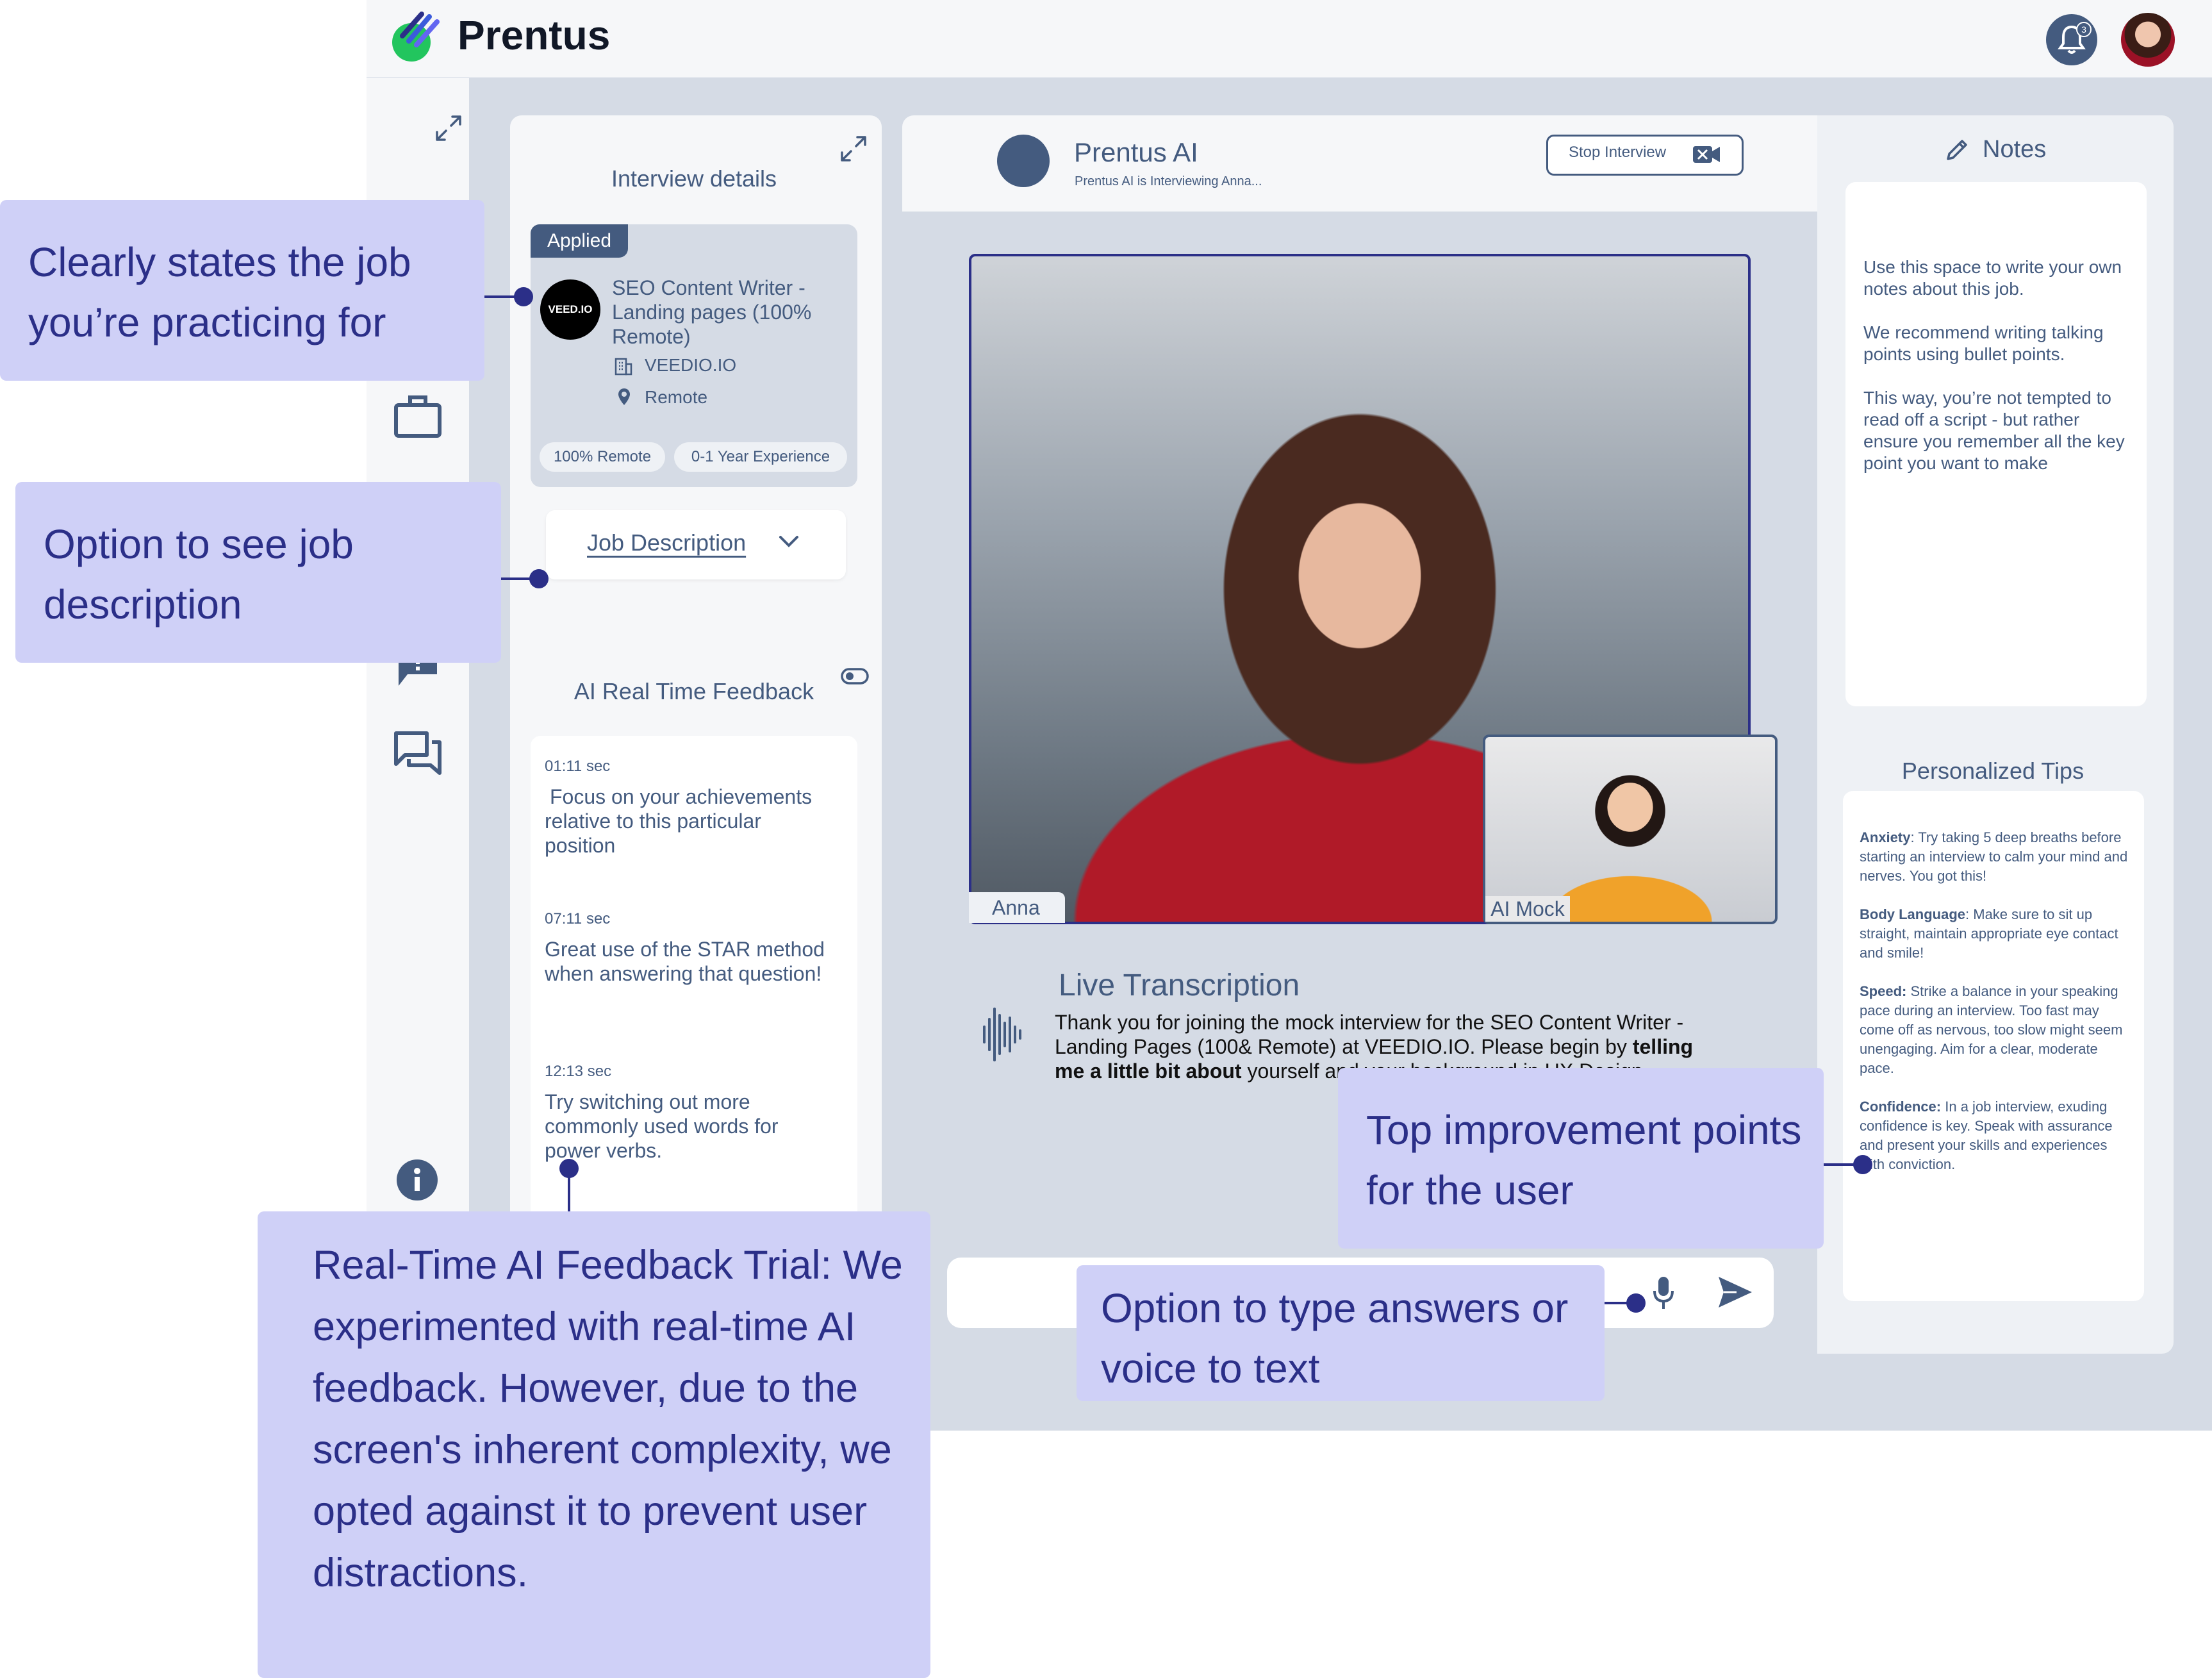  What do you see at coordinates (676, 397) in the screenshot?
I see `job-location: Remote` at bounding box center [676, 397].